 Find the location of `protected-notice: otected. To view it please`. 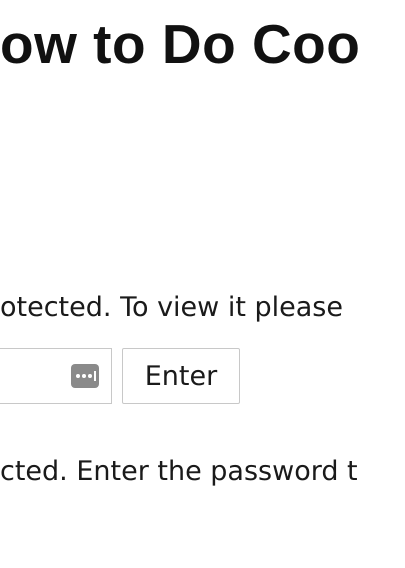

protected-notice: otected. To view it please is located at coordinates (172, 308).